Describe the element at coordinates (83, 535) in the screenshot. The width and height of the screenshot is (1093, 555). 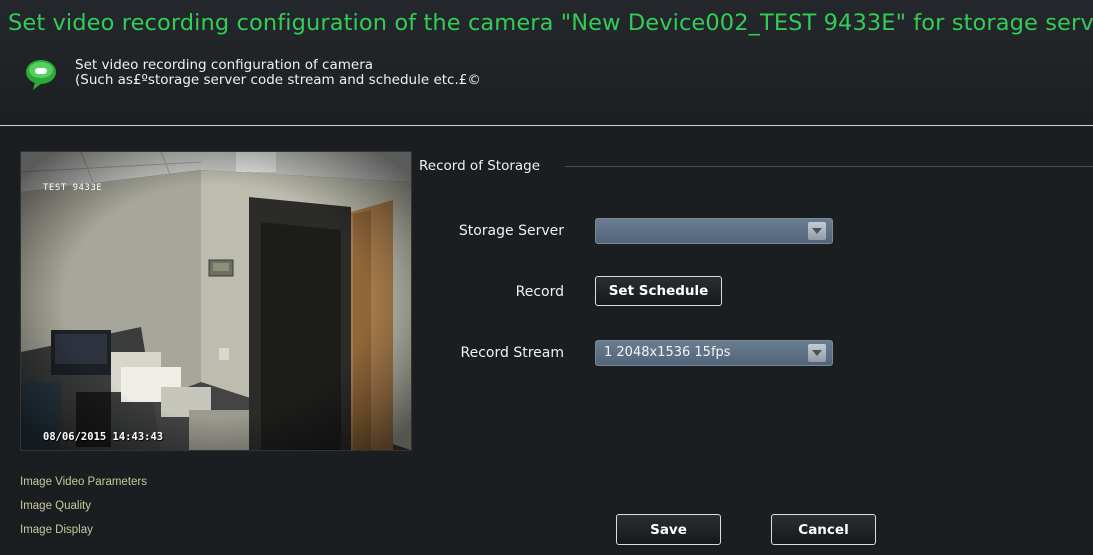
I see `side-menu-item-image-display: Image Display` at that location.